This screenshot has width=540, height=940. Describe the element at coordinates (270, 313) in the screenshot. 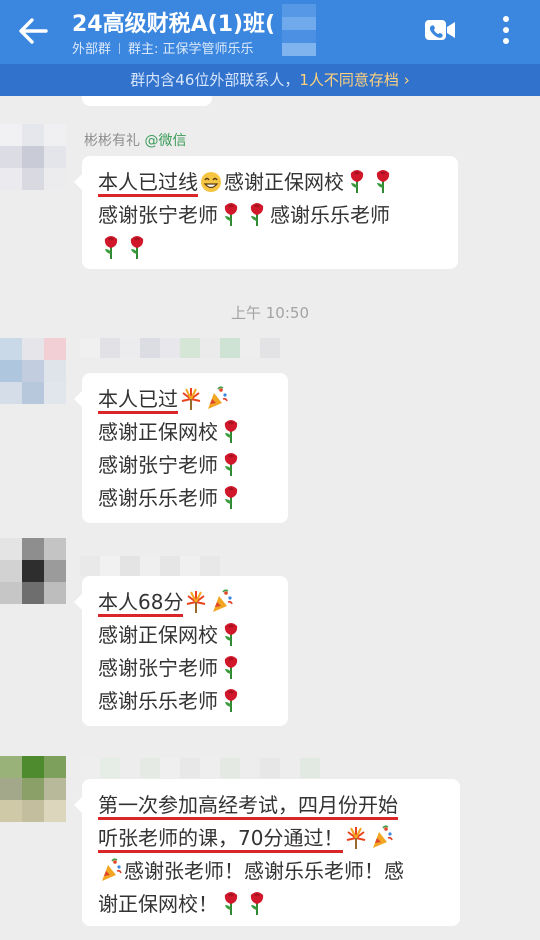

I see `message-timestamp: 上午 10:50` at that location.